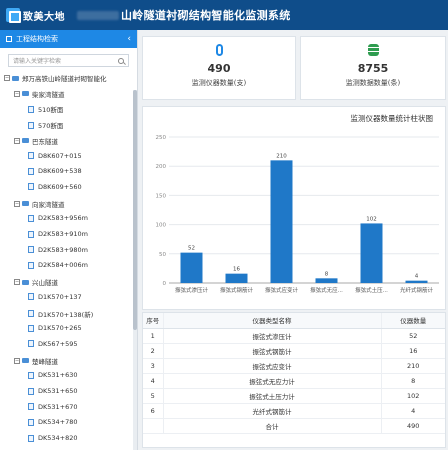 The height and width of the screenshot is (450, 448). I want to click on tree-item-section: D8K609+560, so click(55, 187).